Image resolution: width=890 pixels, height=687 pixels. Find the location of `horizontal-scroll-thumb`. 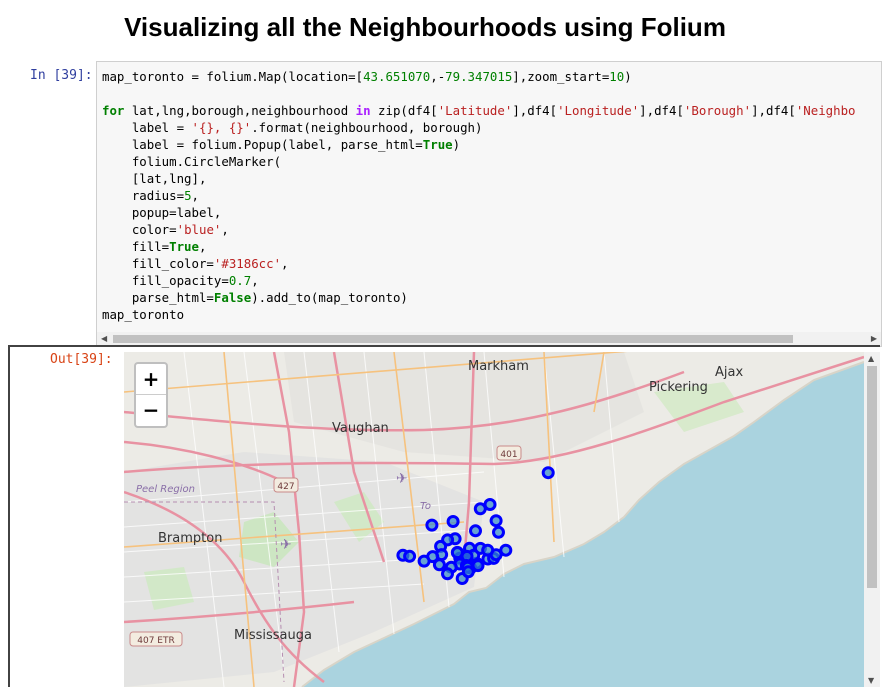

horizontal-scroll-thumb is located at coordinates (453, 339).